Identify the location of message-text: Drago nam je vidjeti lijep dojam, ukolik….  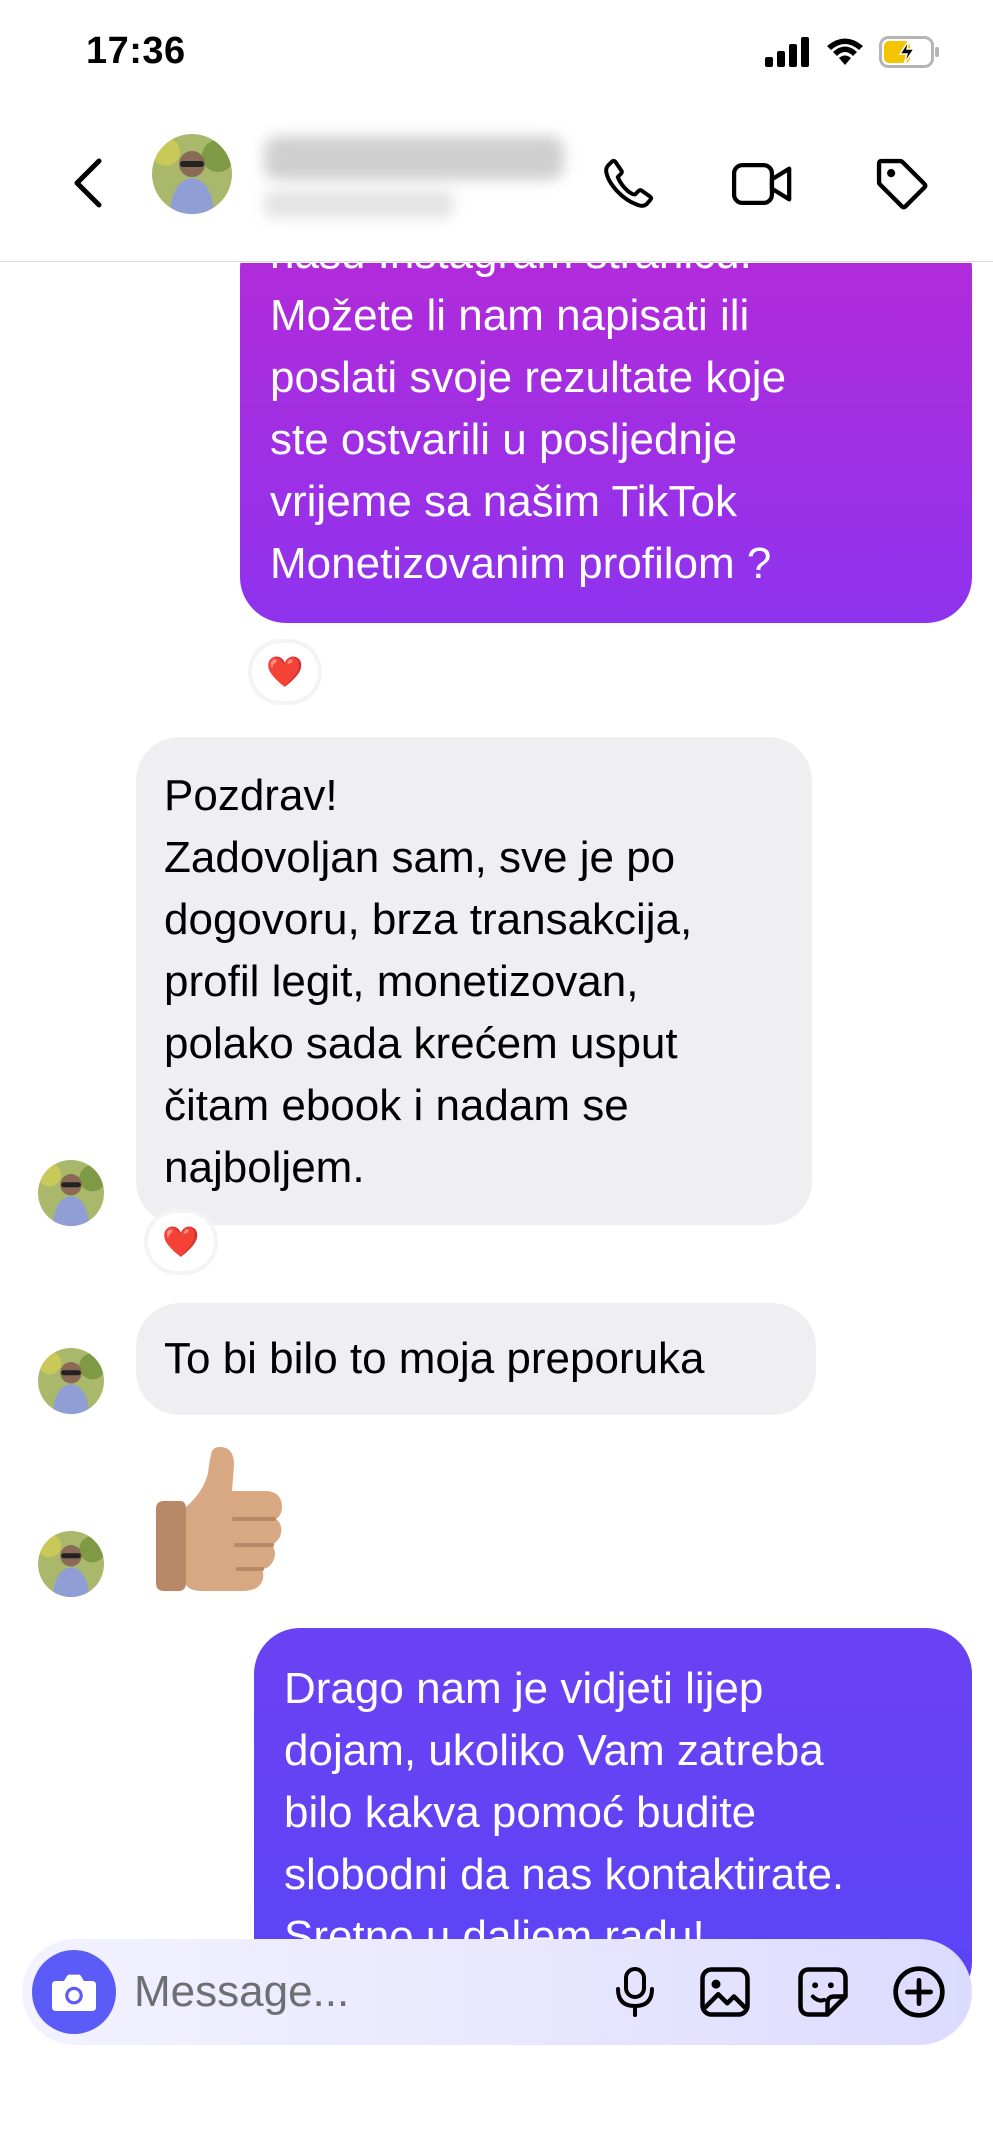
(564, 1812).